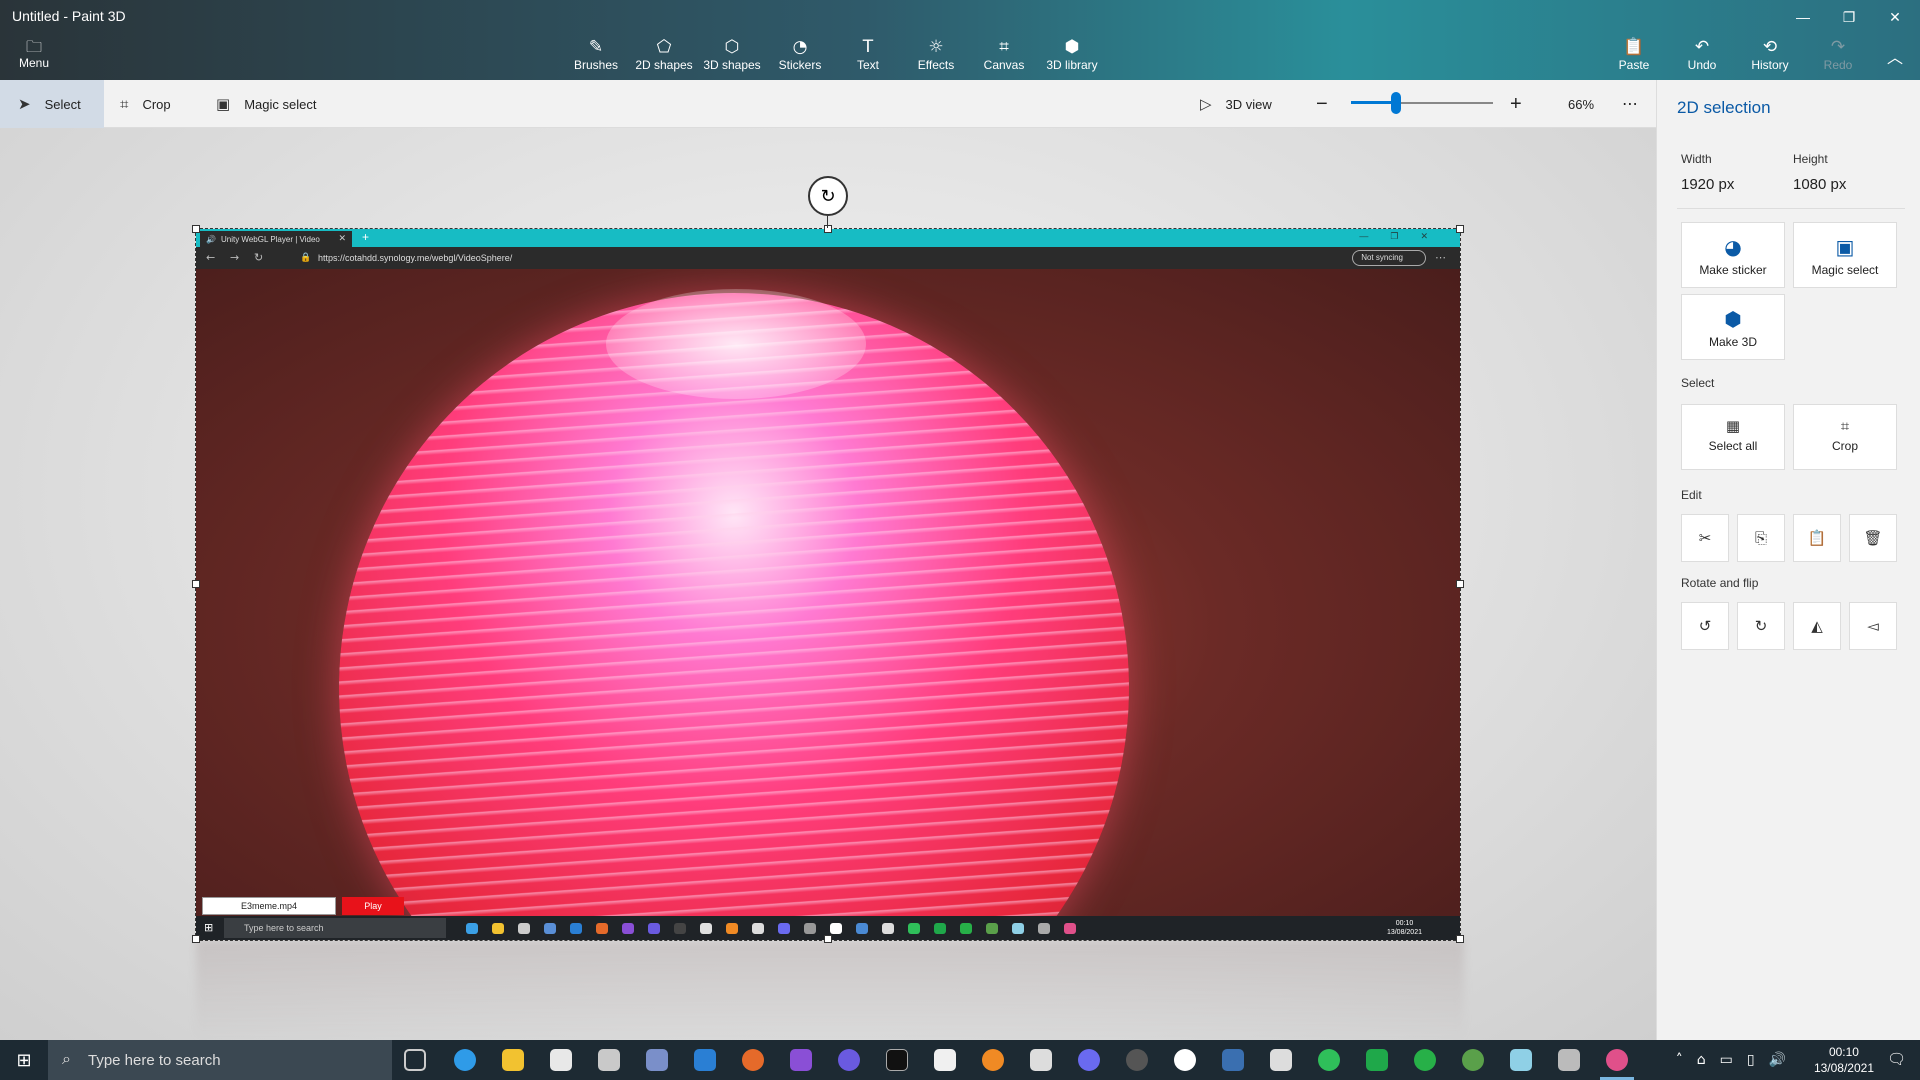  What do you see at coordinates (1705, 538) in the screenshot?
I see `cut-button: ✂` at bounding box center [1705, 538].